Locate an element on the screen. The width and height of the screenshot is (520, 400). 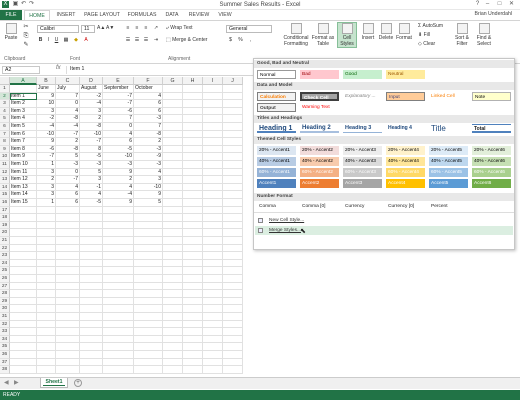
cell: 0 is located at coordinates (68, 172).